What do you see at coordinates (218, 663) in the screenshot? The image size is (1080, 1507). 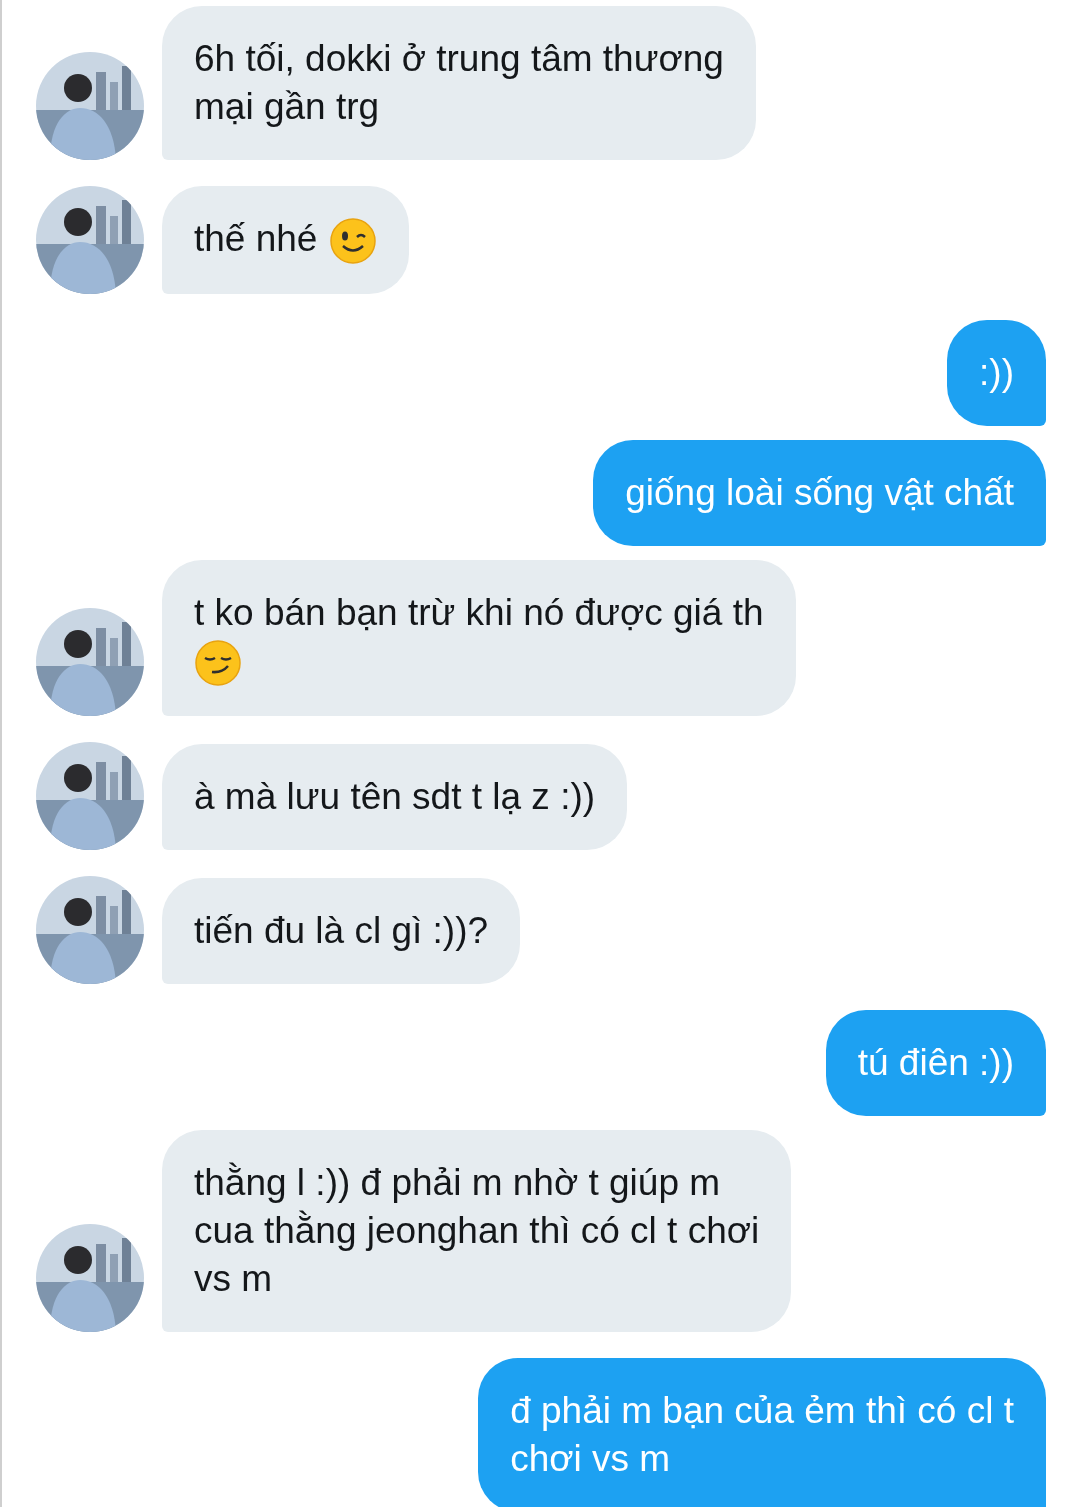 I see `smirking-face-icon` at bounding box center [218, 663].